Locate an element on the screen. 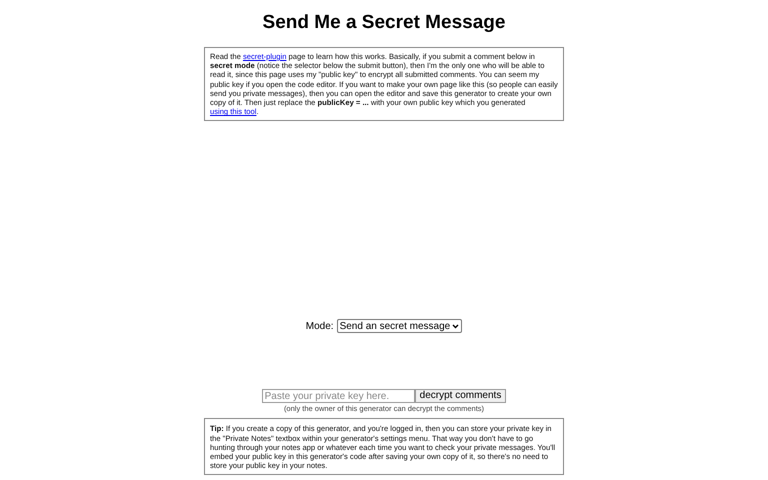  mode-label: Mode: is located at coordinates (320, 326).